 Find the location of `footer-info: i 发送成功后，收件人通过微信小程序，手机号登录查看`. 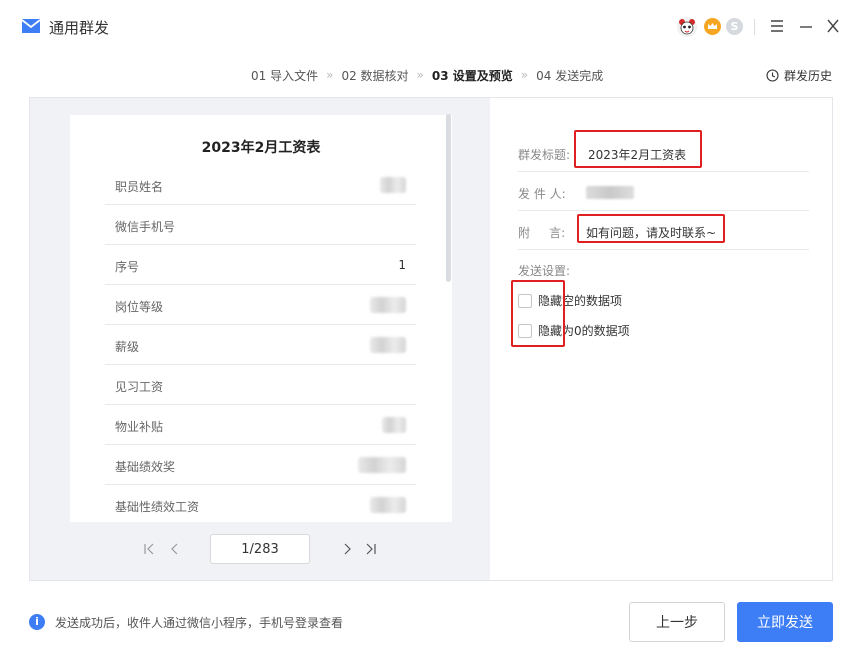

footer-info: i 发送成功后，收件人通过微信小程序，手机号登录查看 is located at coordinates (186, 622).